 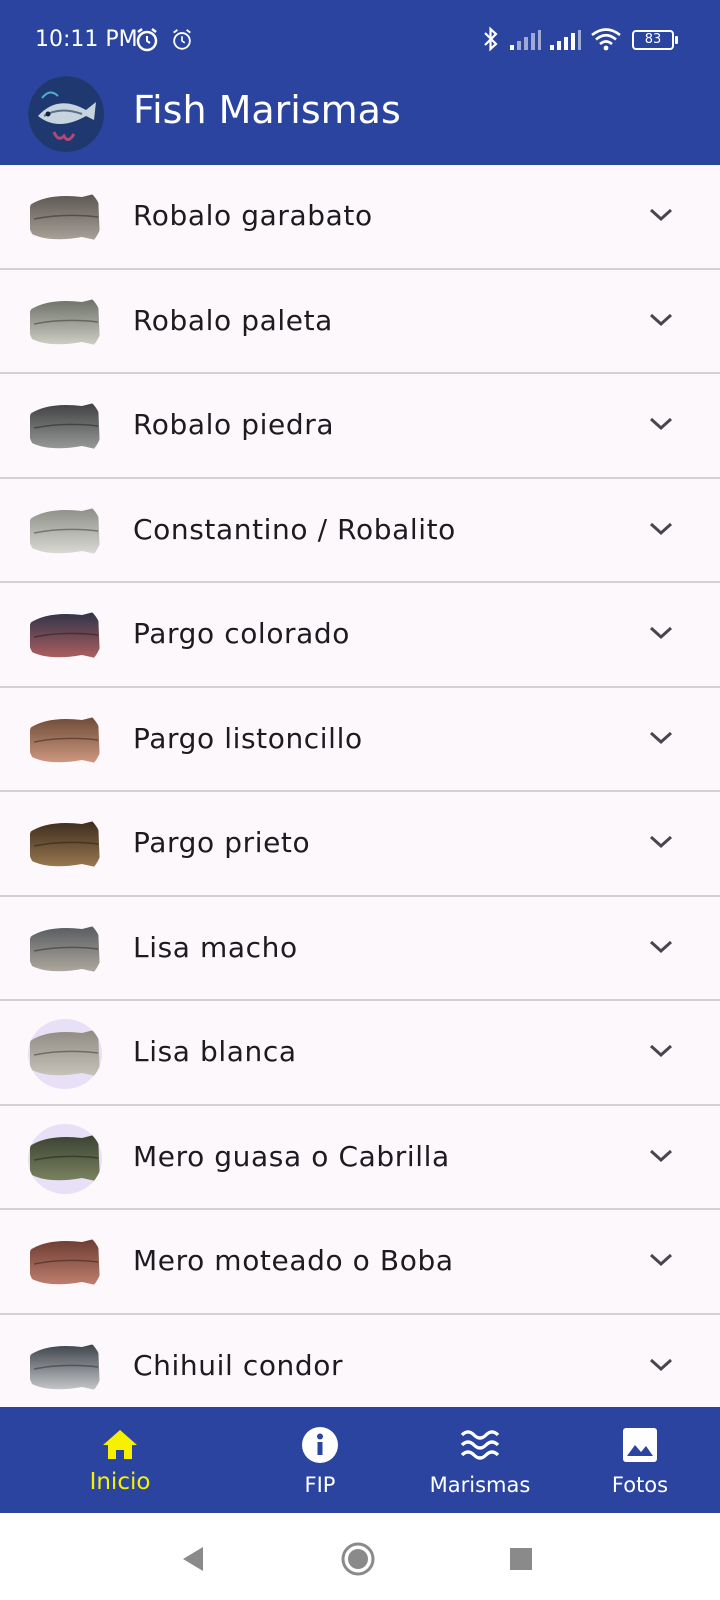 I want to click on image-icon, so click(x=640, y=1445).